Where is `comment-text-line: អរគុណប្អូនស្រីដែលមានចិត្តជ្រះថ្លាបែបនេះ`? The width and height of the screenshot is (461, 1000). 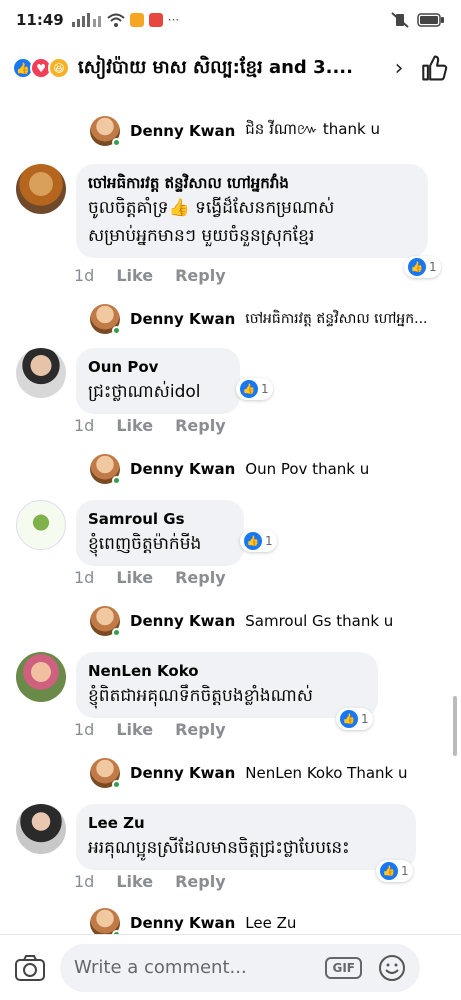 comment-text-line: អរគុណប្អូនស្រីដែលមានចិត្តជ្រះថ្លាបែបនេះ is located at coordinates (219, 848).